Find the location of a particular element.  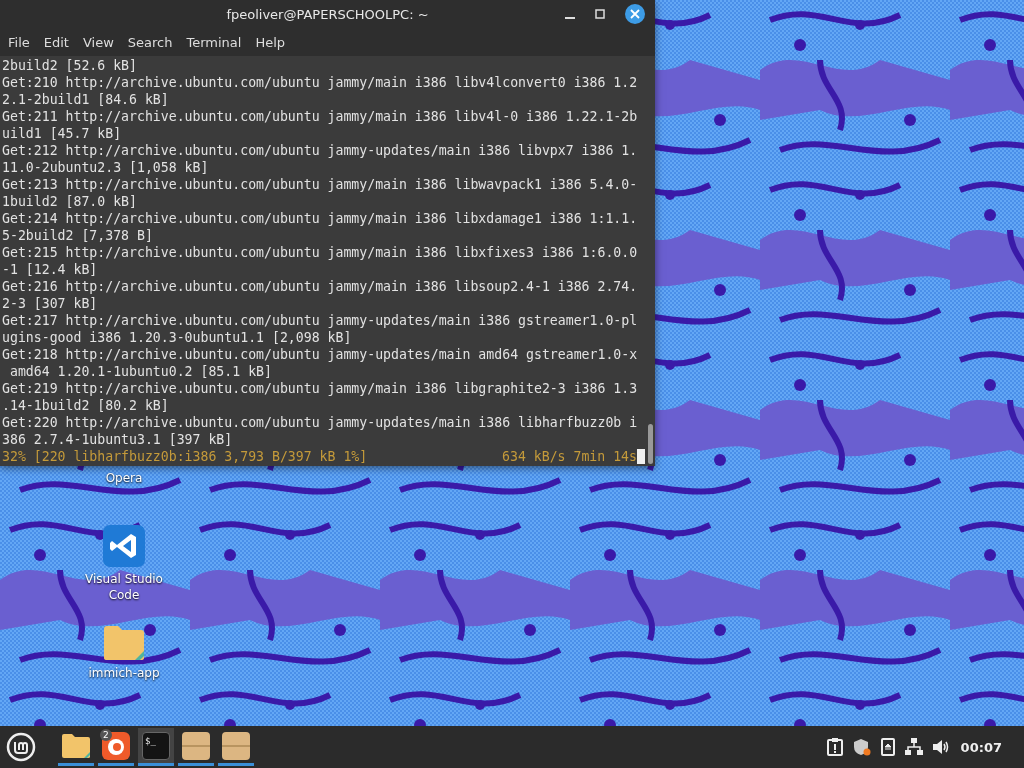

terminal-line: -1 [12.4 kB] is located at coordinates (50, 269).